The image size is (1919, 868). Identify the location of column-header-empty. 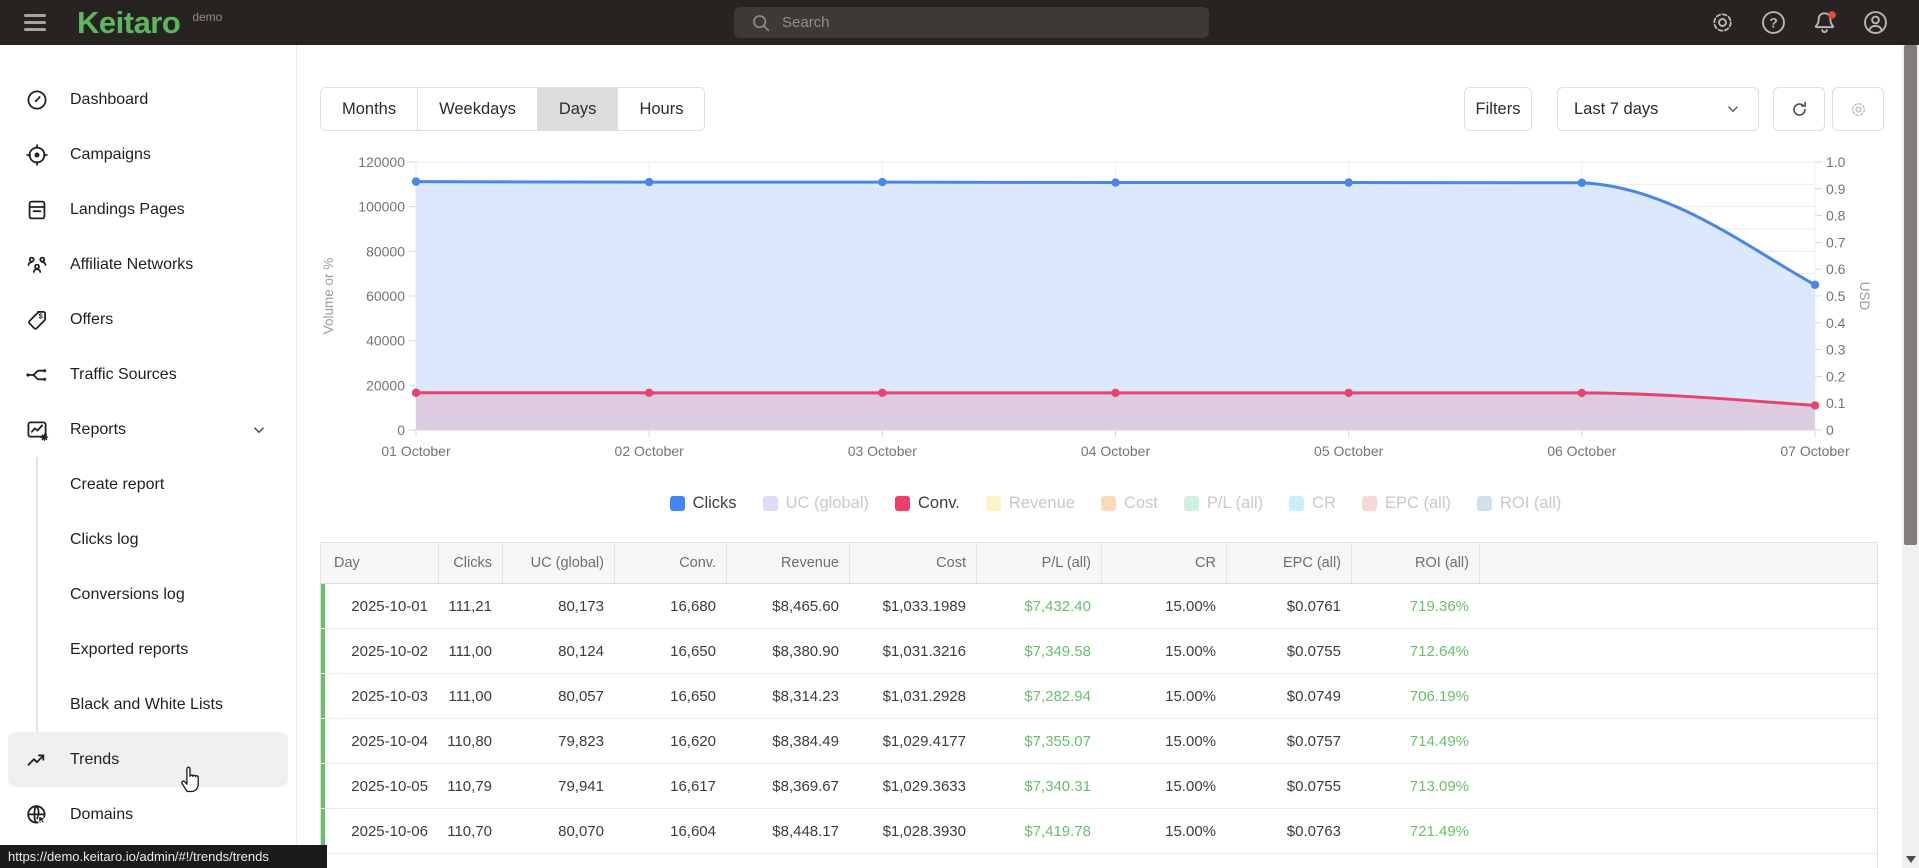
(1677, 563).